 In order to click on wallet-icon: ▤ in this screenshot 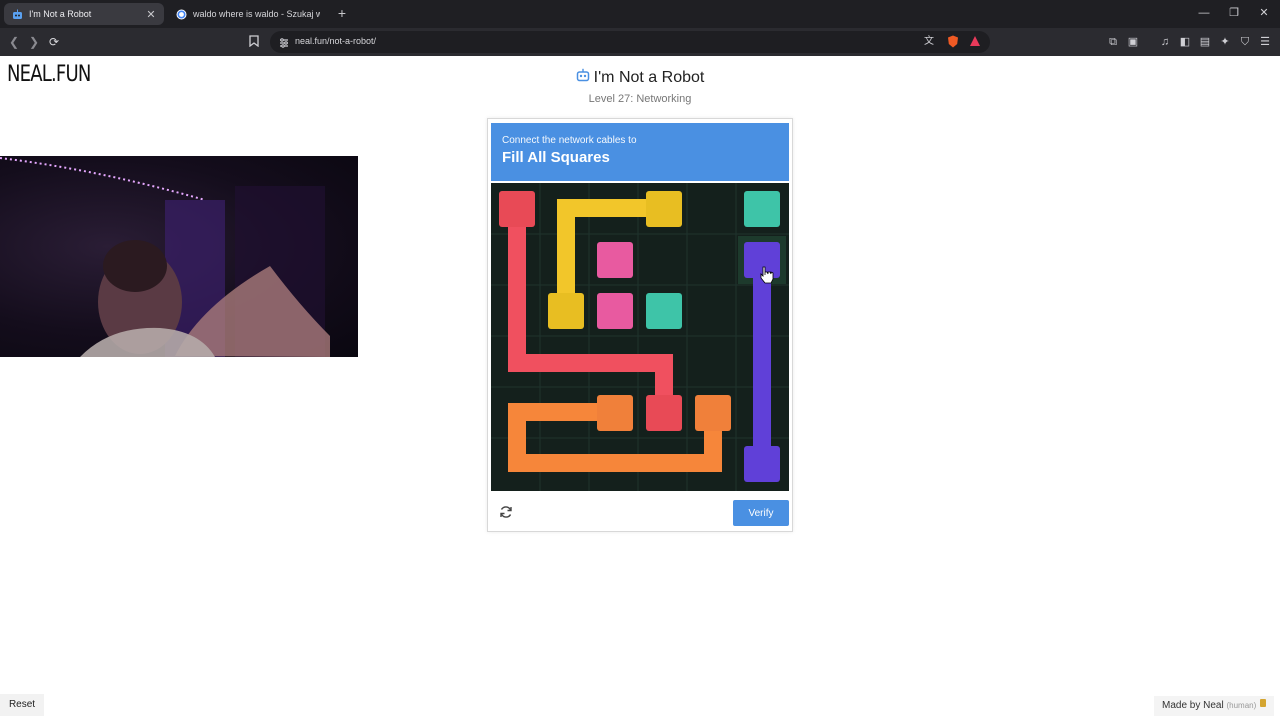, I will do `click(1205, 42)`.